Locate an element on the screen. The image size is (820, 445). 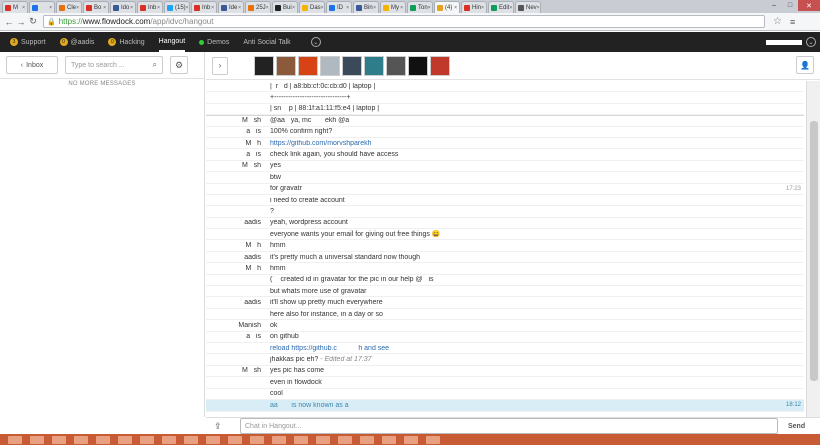
add-user-button: 👤 is located at coordinates (805, 65).